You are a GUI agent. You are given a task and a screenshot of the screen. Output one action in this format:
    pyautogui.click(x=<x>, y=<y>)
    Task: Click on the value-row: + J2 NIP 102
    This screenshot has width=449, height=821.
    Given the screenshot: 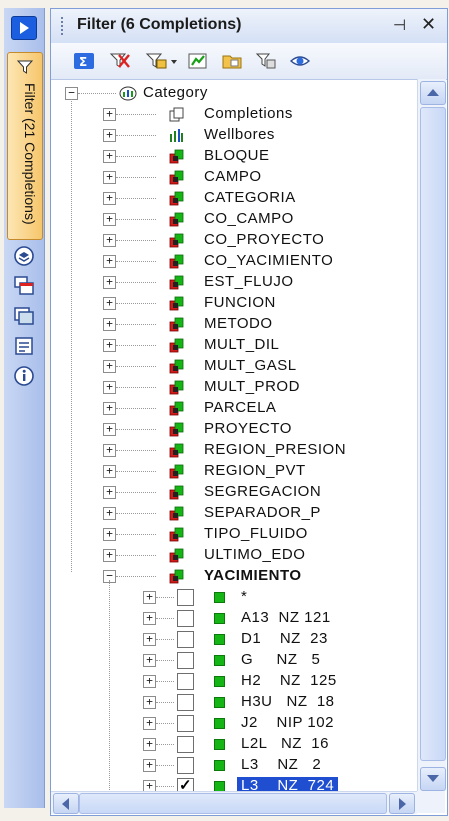 What is the action you would take?
    pyautogui.click(x=234, y=723)
    